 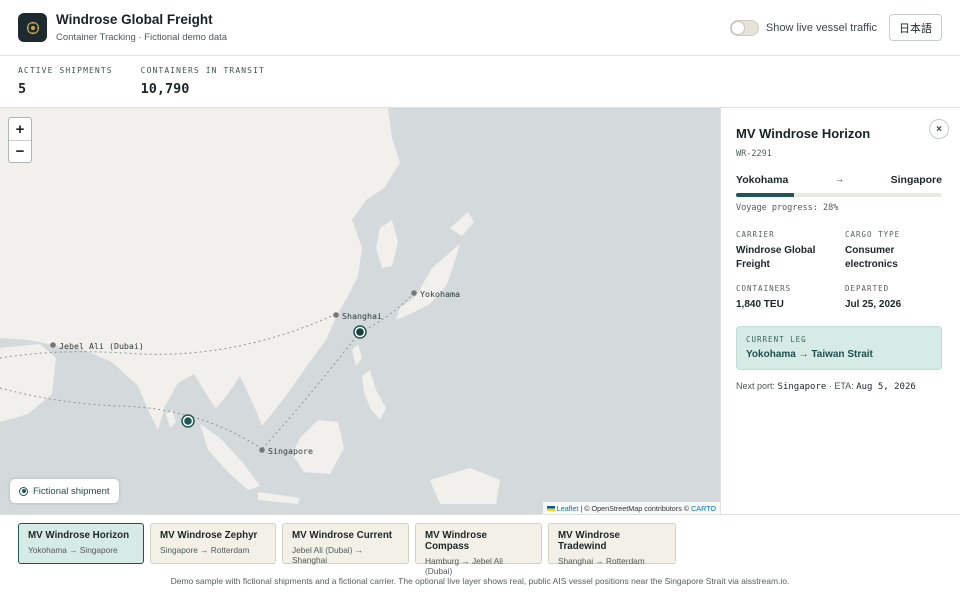 I want to click on route-origin: Yokohama, so click(x=762, y=180).